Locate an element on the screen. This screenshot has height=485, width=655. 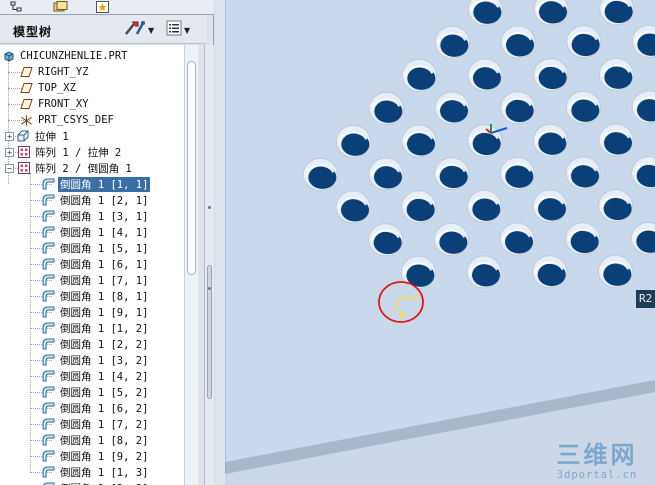
tree-node-label: 倒圆角 1 [2, 2] is located at coordinates (104, 344).